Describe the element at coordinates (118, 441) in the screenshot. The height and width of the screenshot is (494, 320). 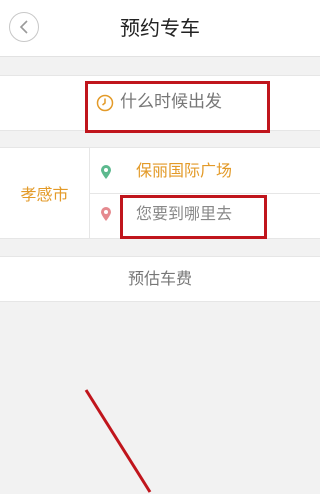
I see `annotation-arrow-line` at that location.